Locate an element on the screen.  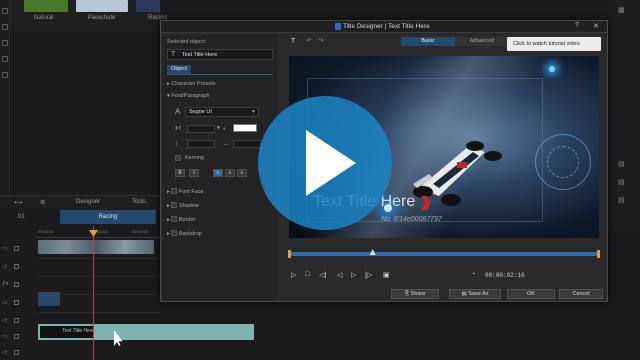
stop-icon: □ is located at coordinates (307, 274).